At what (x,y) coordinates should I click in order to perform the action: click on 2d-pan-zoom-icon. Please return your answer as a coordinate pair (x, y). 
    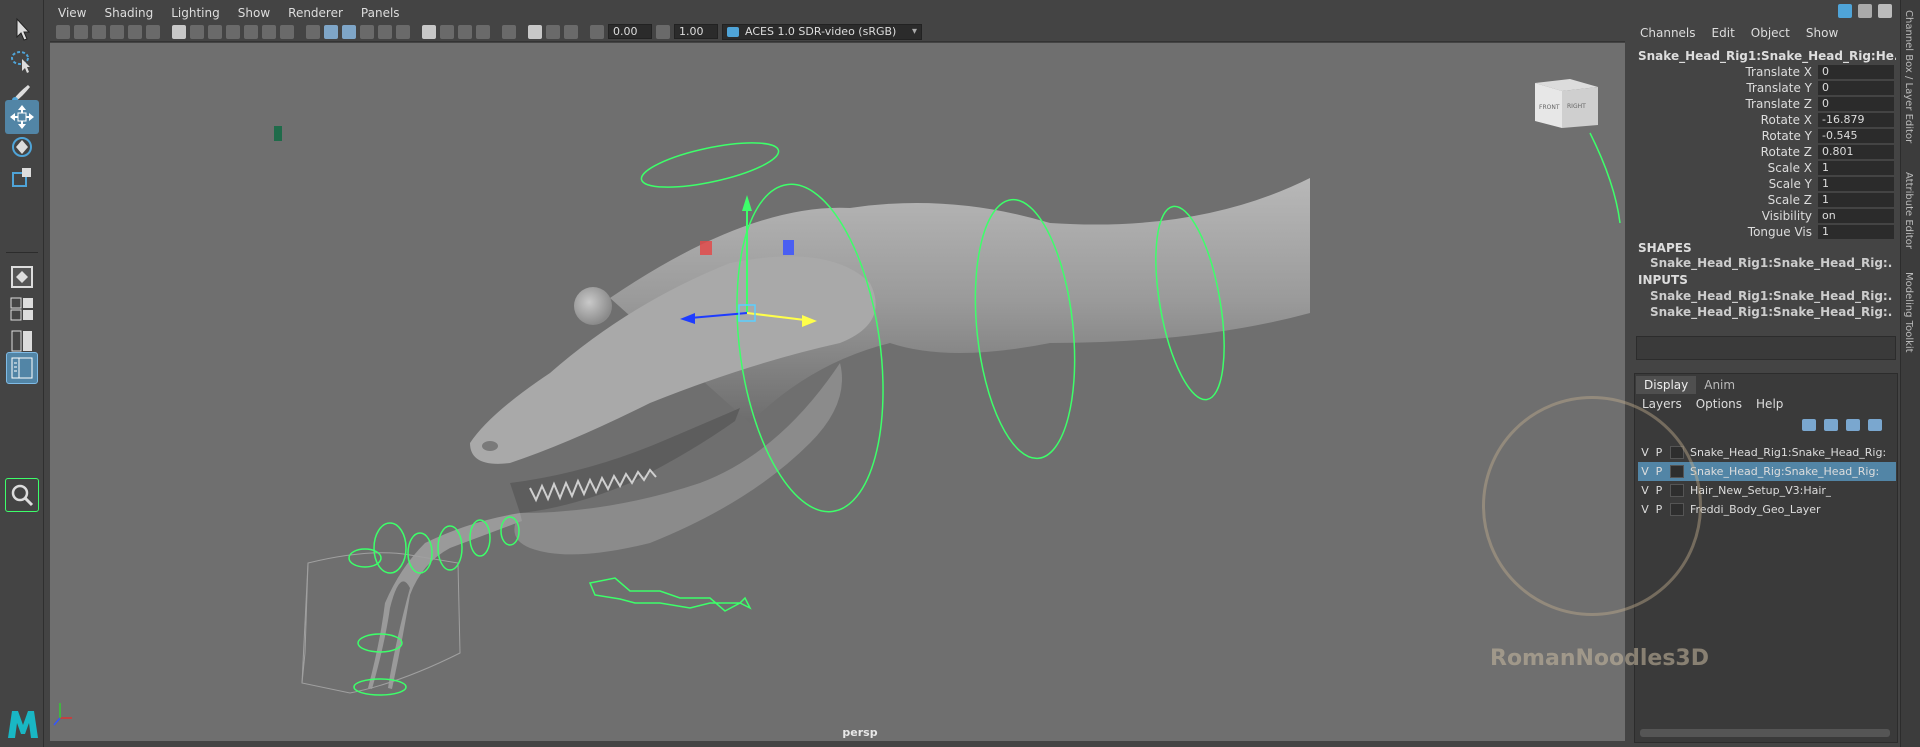
    Looking at the image, I should click on (135, 31).